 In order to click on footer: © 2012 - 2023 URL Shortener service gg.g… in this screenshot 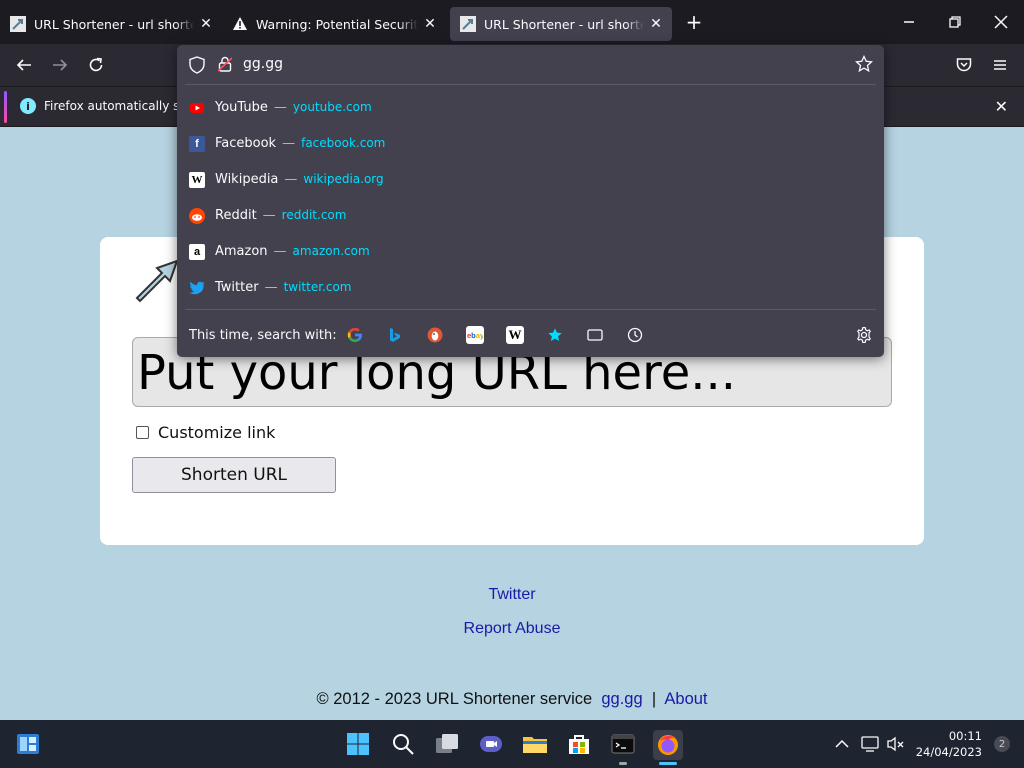, I will do `click(512, 699)`.